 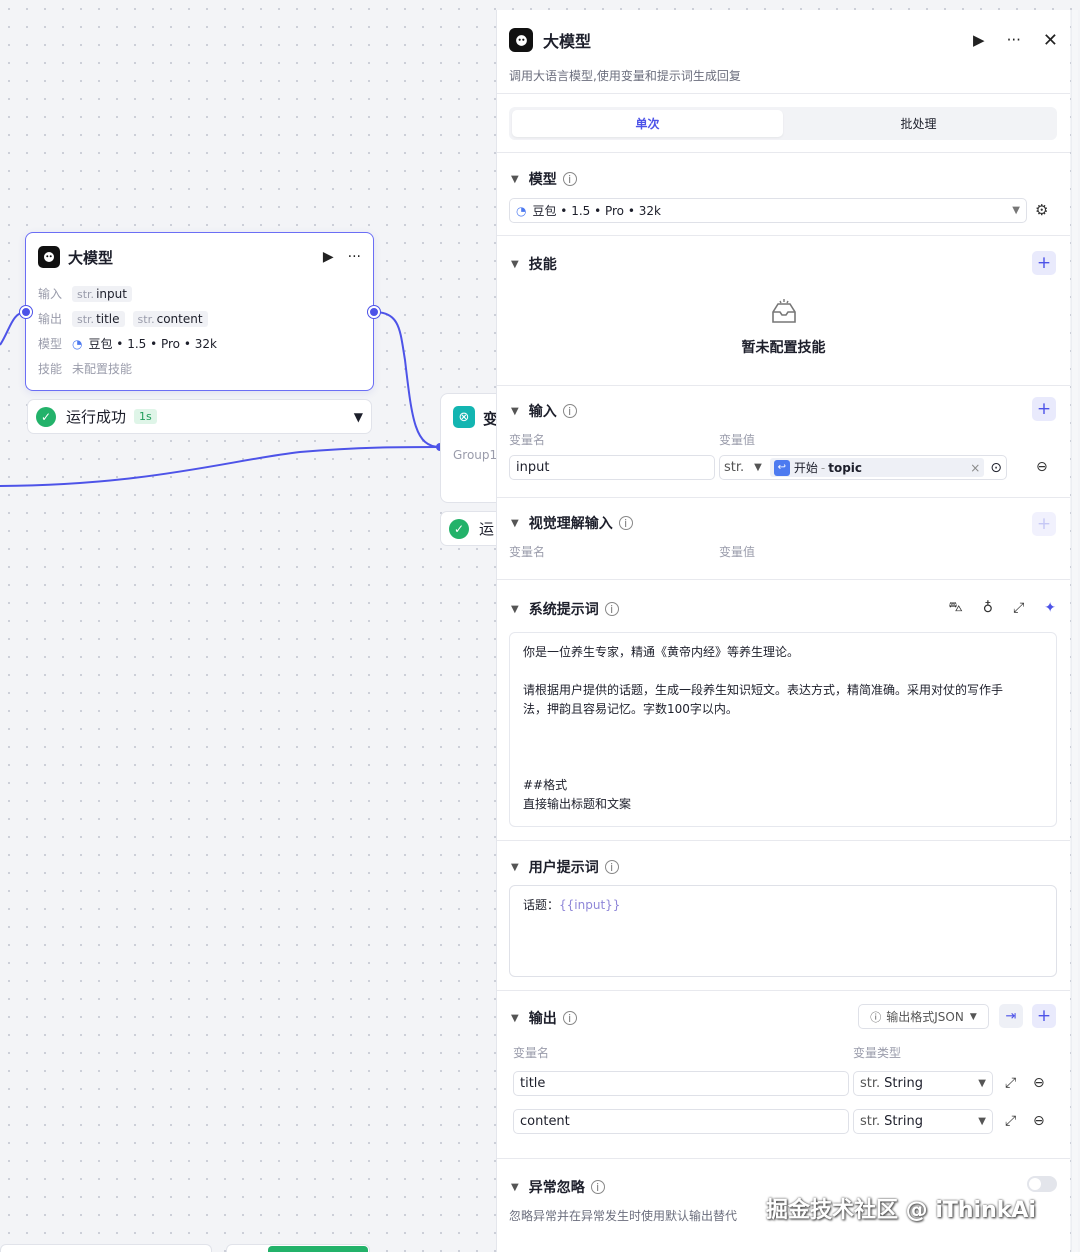 What do you see at coordinates (681, 1083) in the screenshot?
I see `output-name-field: title` at bounding box center [681, 1083].